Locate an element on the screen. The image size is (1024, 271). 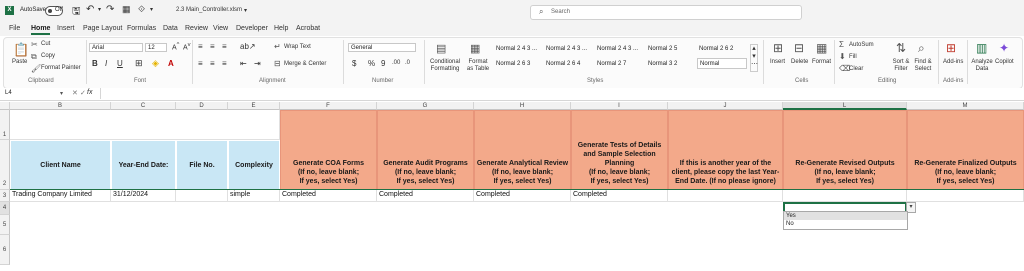
increase-decimal-icon: .00 is located at coordinates (396, 63).